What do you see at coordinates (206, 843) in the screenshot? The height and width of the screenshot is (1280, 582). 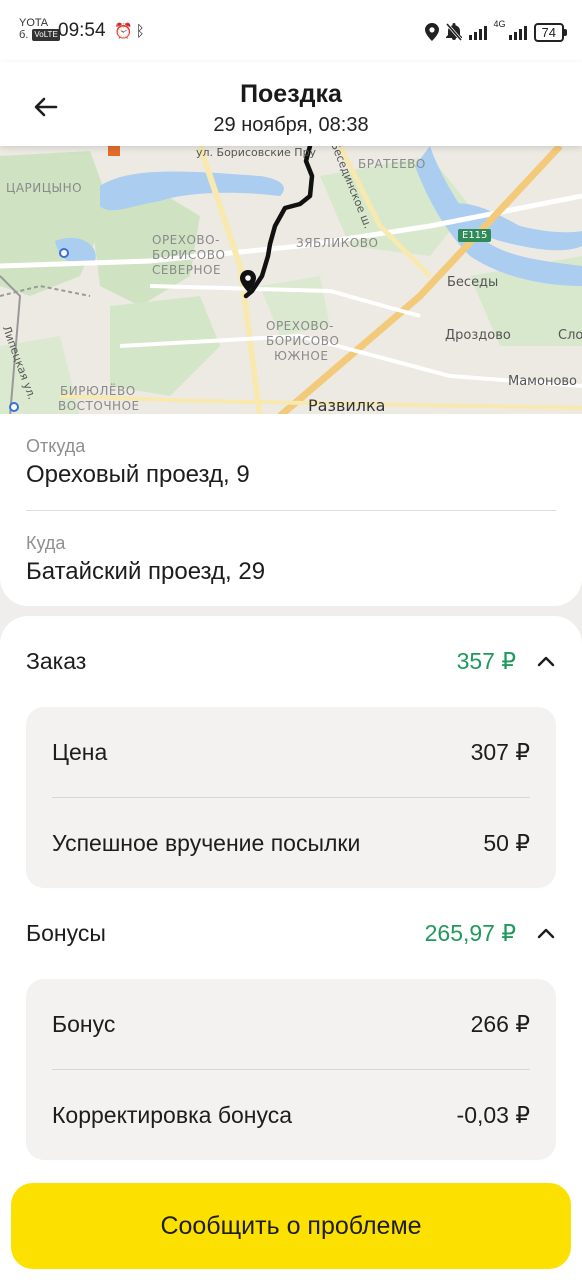 I see `order-item-label: Успешное вручение посылки` at bounding box center [206, 843].